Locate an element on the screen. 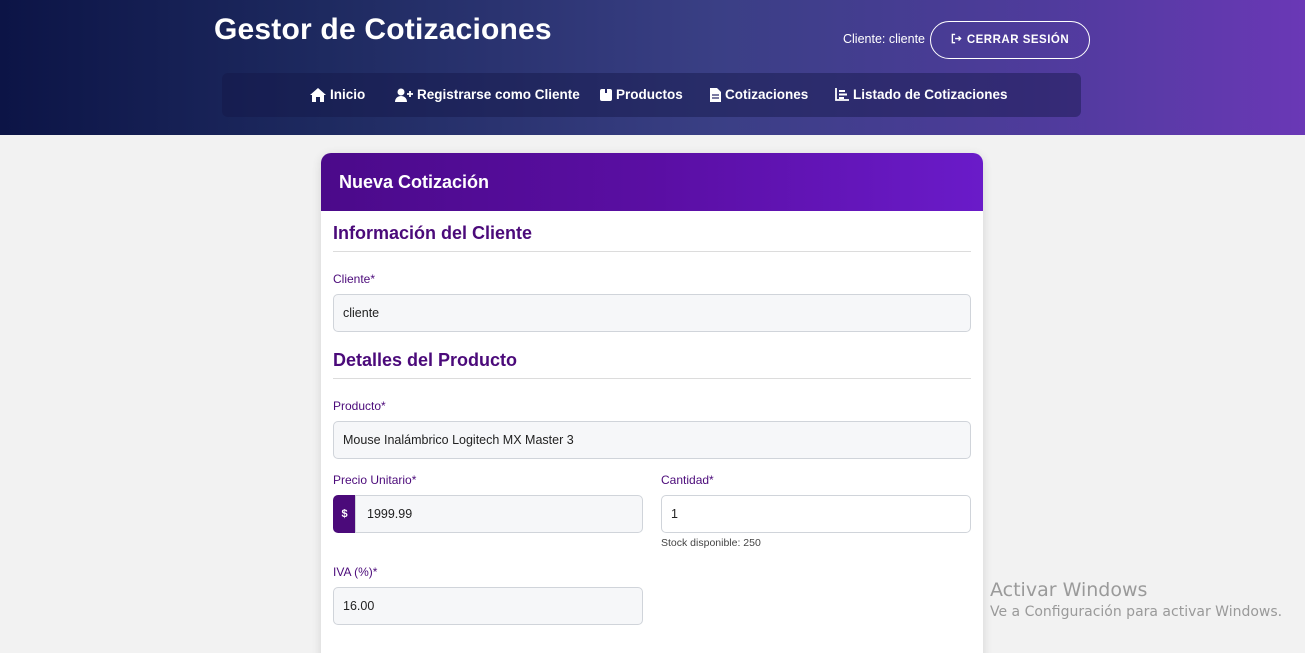 The image size is (1305, 653). card-header: Nueva Cotización is located at coordinates (652, 182).